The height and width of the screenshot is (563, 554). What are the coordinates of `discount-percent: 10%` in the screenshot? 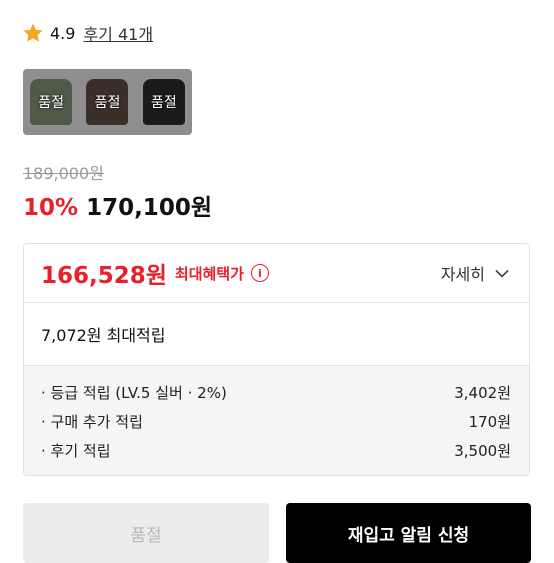 It's located at (51, 208).